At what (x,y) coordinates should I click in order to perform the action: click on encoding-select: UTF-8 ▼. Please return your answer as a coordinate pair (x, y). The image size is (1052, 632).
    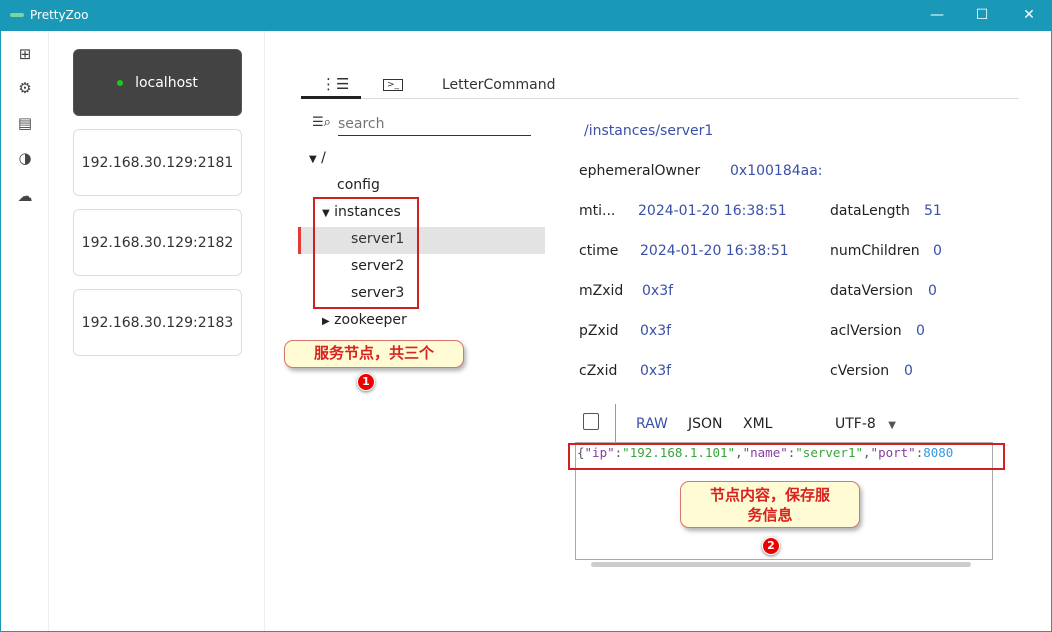
    Looking at the image, I should click on (865, 424).